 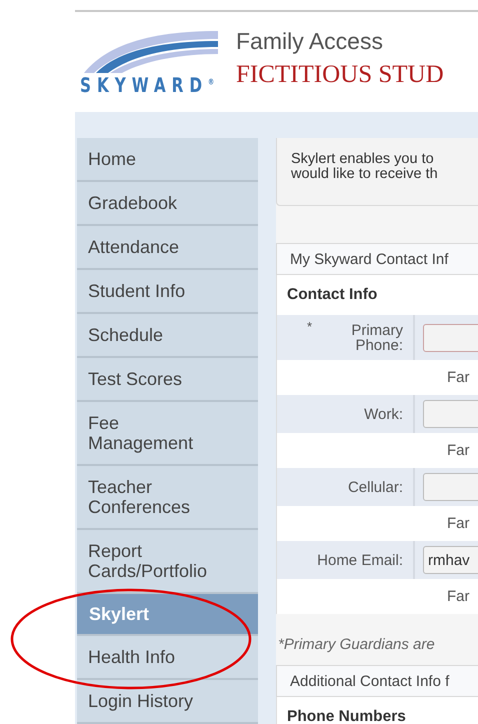 What do you see at coordinates (450, 560) in the screenshot?
I see `input-field: rmhav` at bounding box center [450, 560].